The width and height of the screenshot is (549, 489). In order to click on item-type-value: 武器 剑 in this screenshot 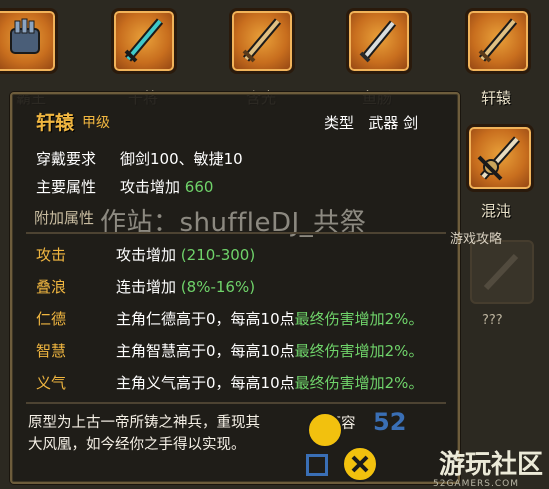, I will do `click(393, 123)`.